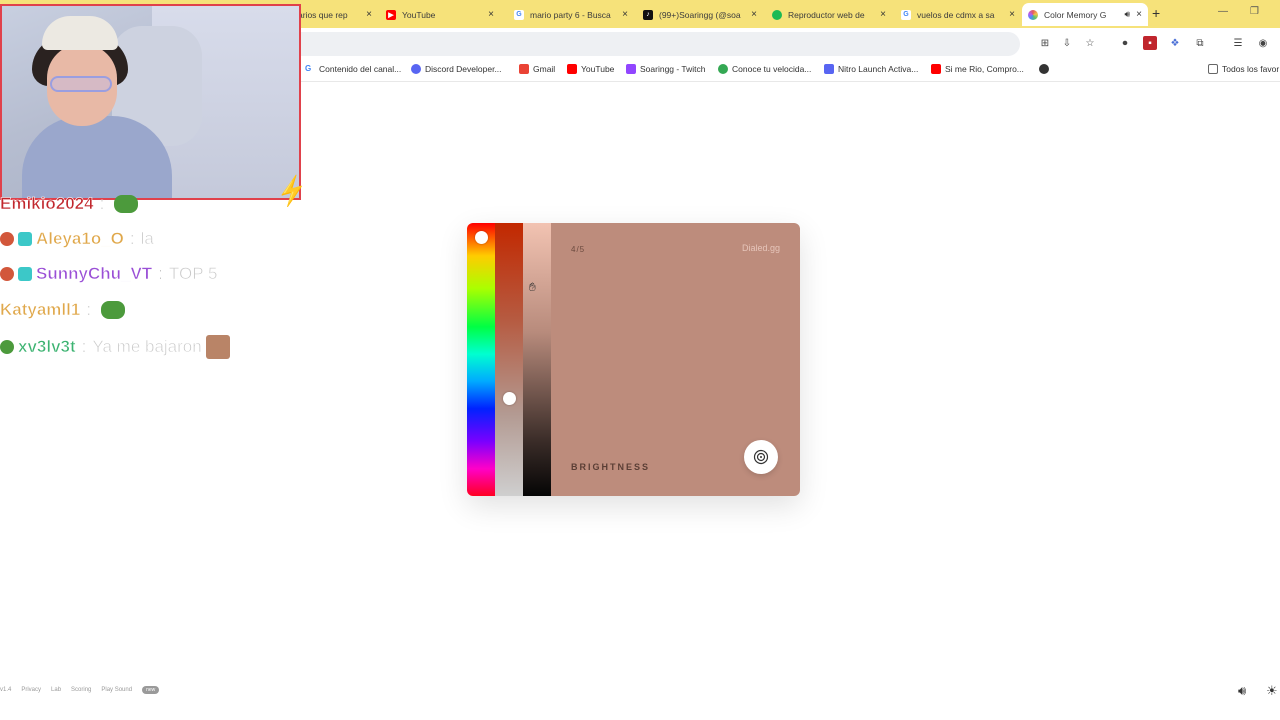  Describe the element at coordinates (69, 204) in the screenshot. I see `chat-message: Emikio2024 :` at that location.